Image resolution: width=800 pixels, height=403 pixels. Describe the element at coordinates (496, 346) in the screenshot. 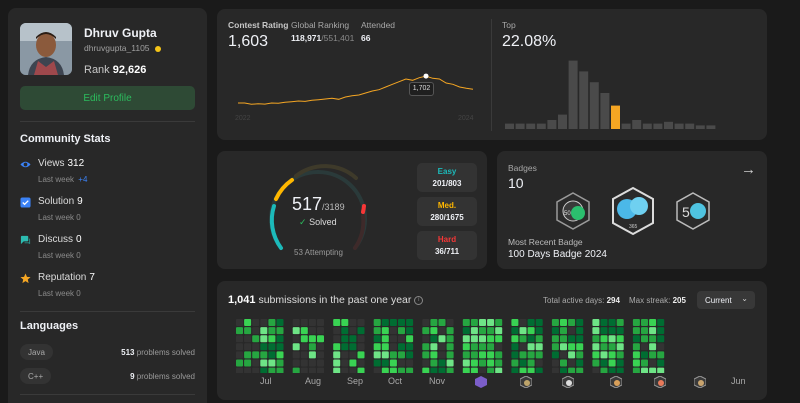

I see `submission-heatmap-grid` at that location.